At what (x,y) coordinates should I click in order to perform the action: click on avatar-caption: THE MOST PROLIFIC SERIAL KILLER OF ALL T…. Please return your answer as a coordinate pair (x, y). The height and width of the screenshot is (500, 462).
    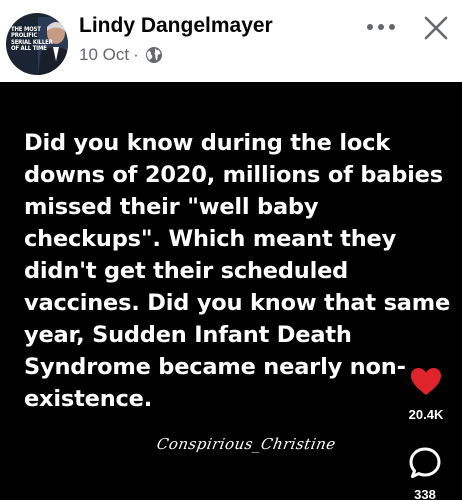
    Looking at the image, I should click on (32, 39).